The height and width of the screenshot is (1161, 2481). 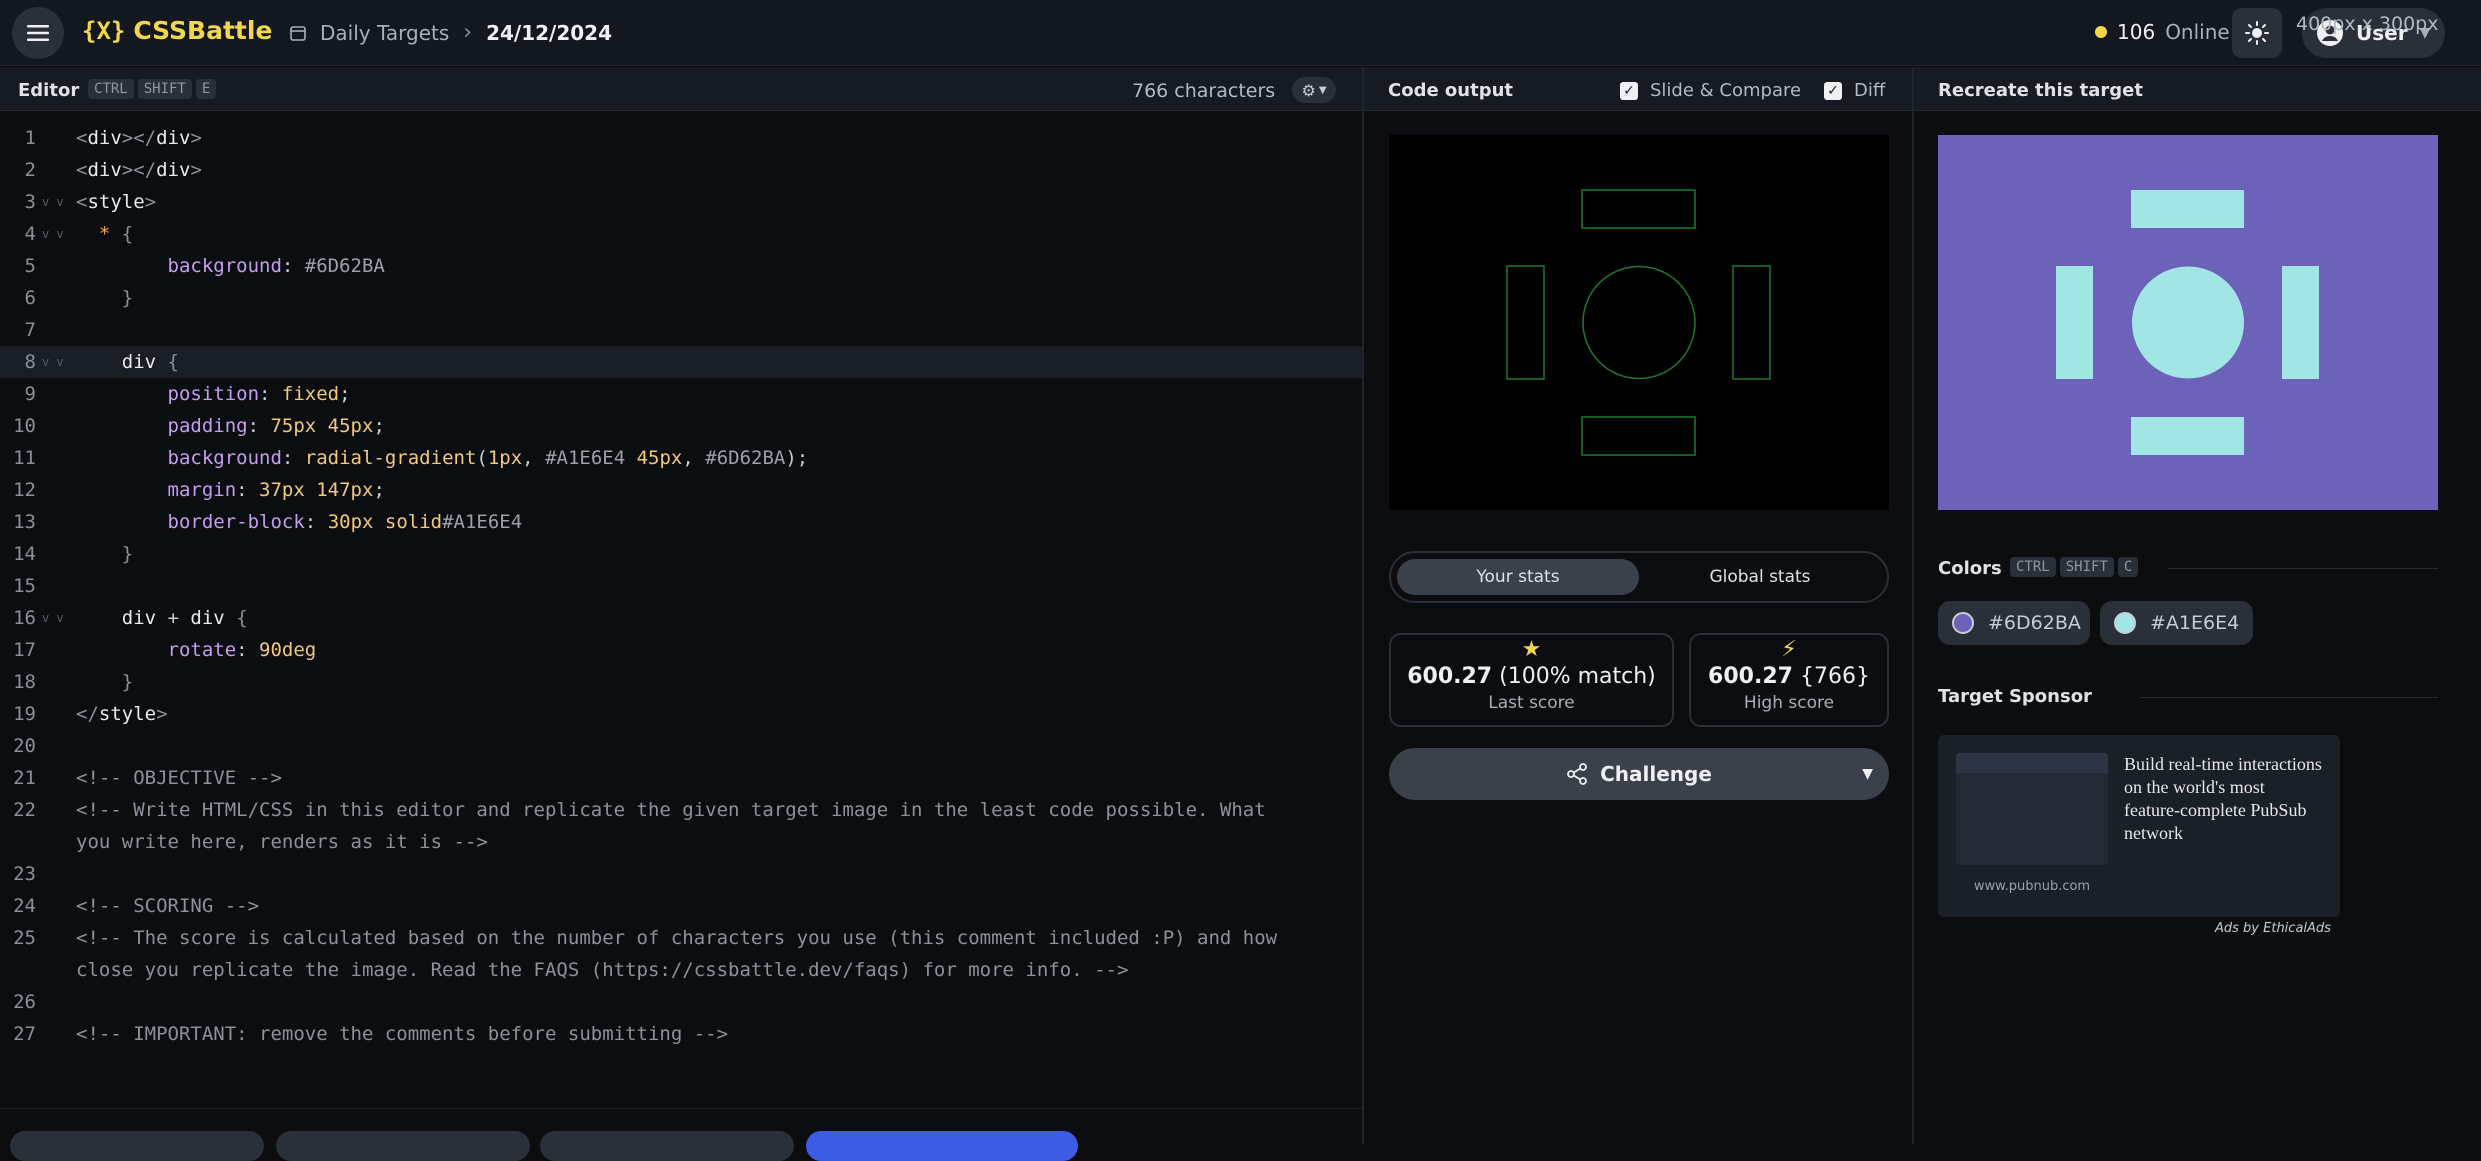 What do you see at coordinates (2125, 623) in the screenshot?
I see `color-dot` at bounding box center [2125, 623].